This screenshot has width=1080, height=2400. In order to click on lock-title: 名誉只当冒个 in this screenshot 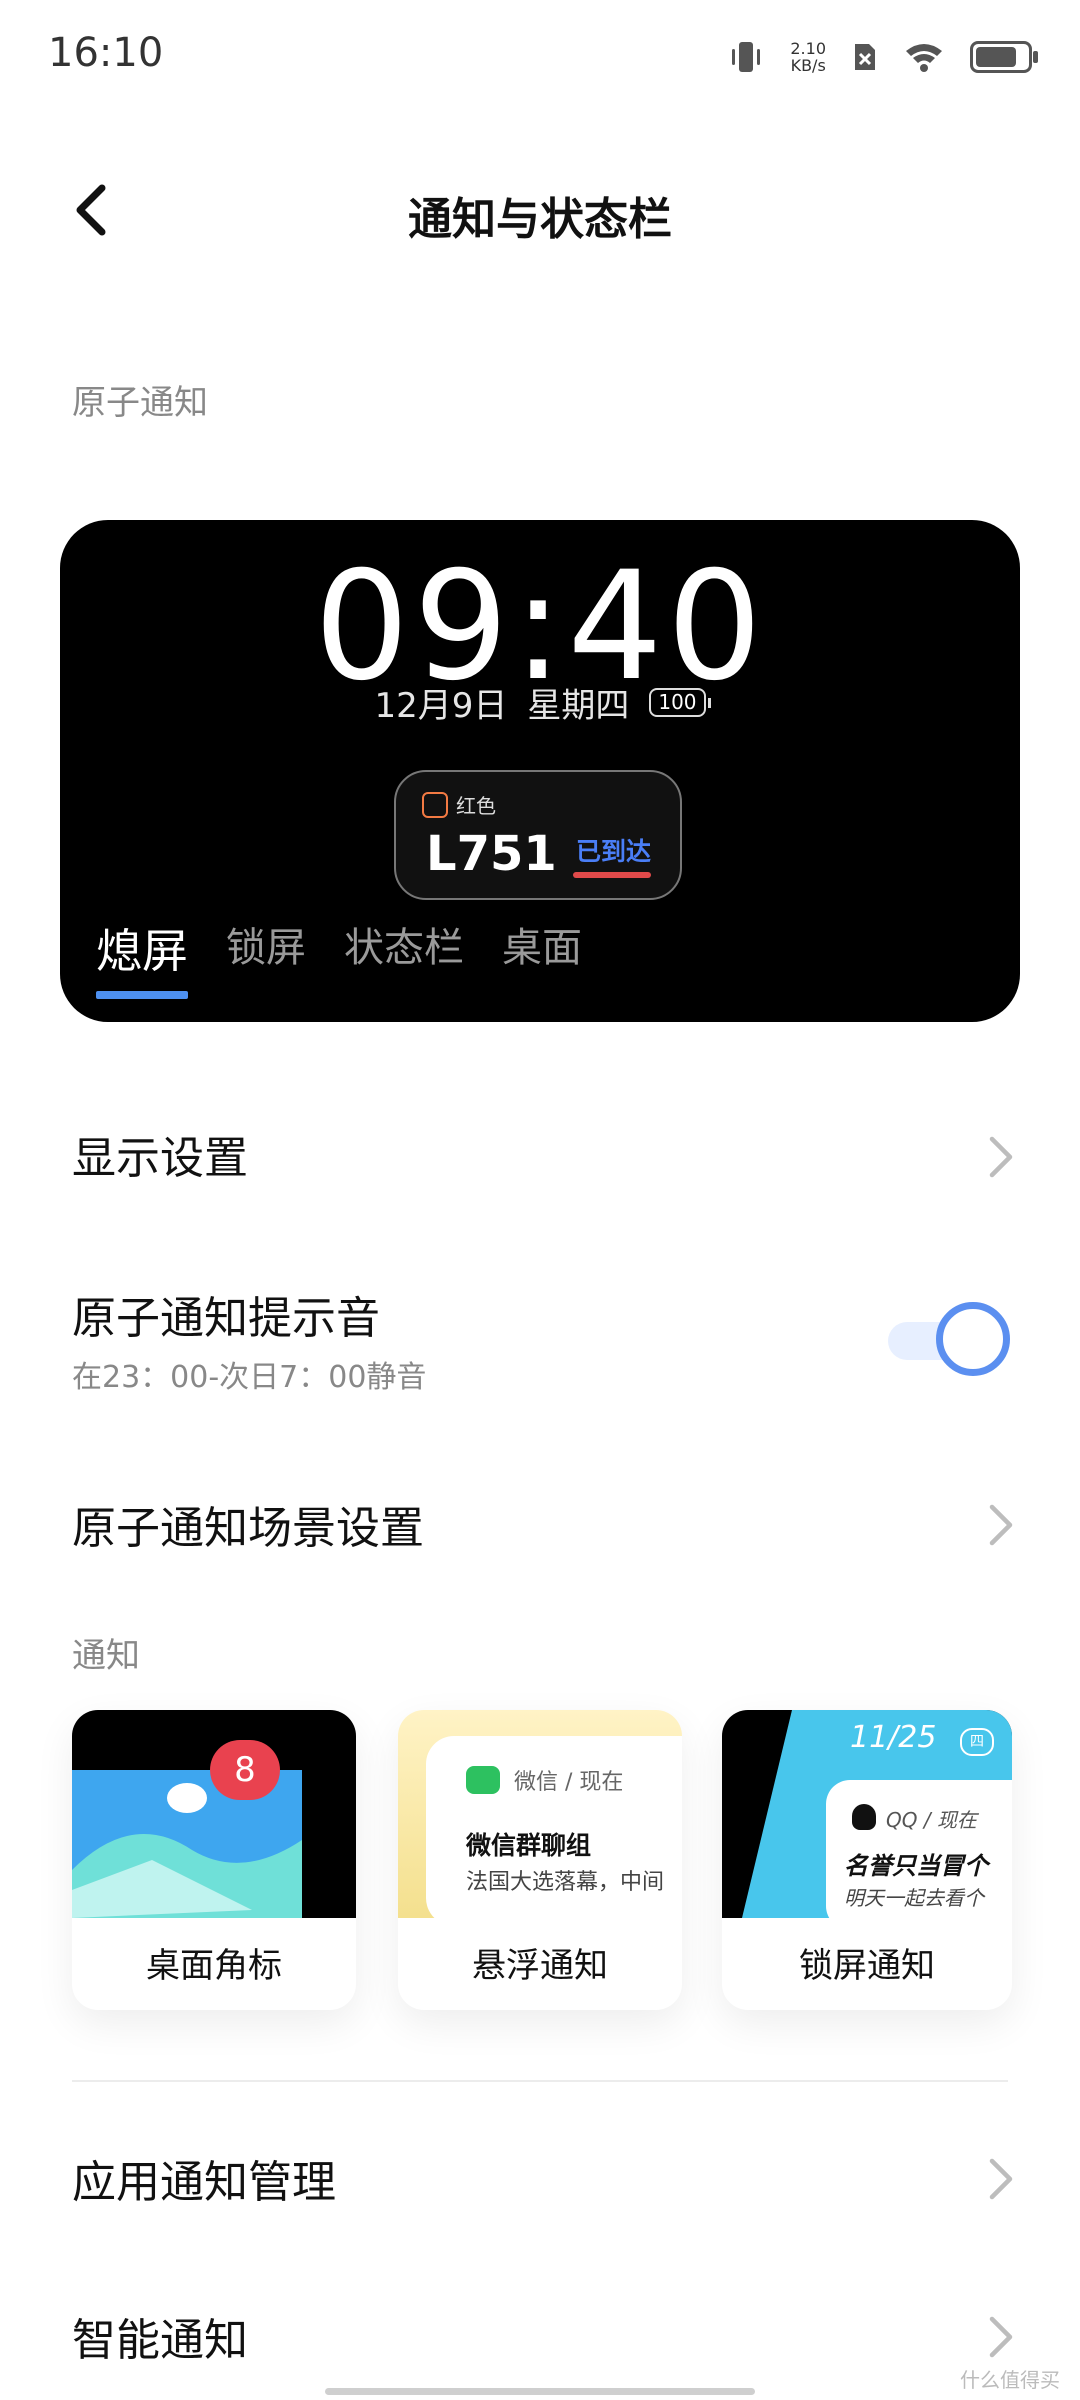, I will do `click(916, 1866)`.